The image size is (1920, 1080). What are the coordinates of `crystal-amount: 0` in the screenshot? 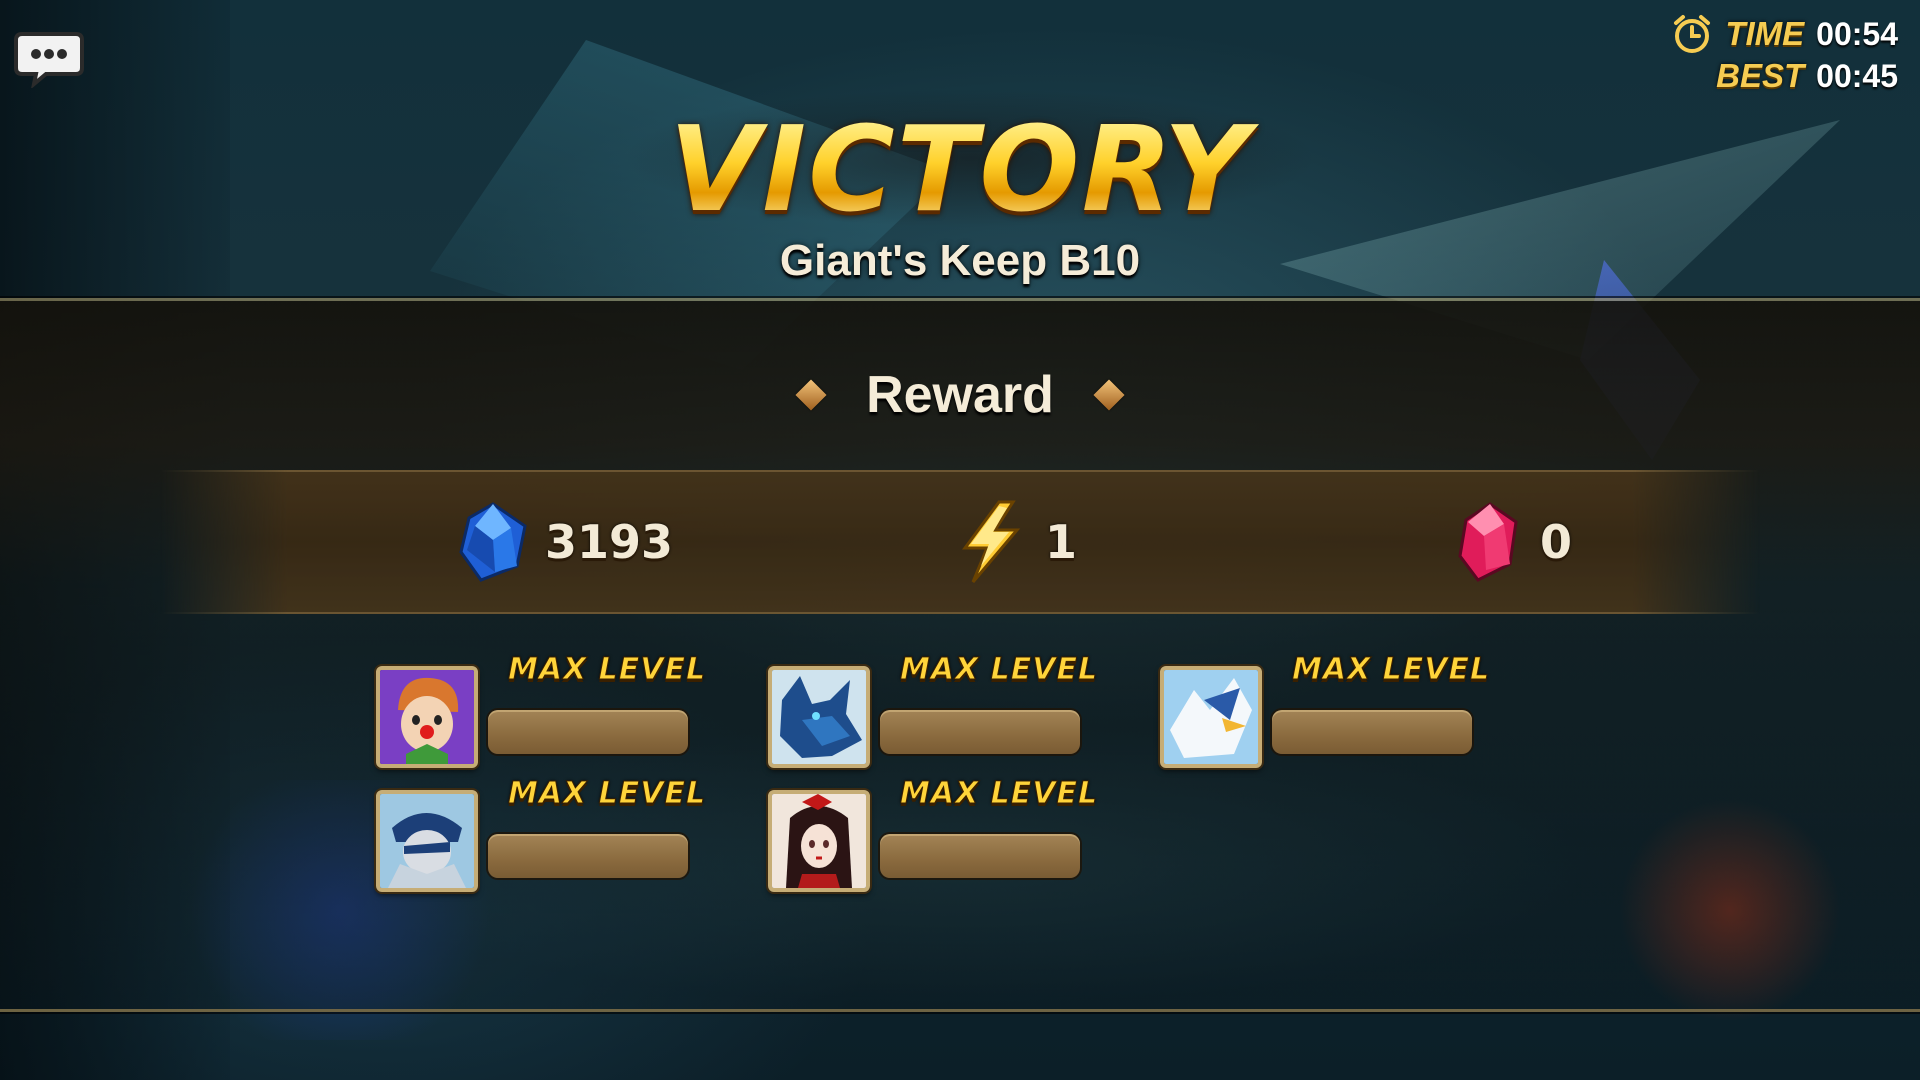 It's located at (1556, 542).